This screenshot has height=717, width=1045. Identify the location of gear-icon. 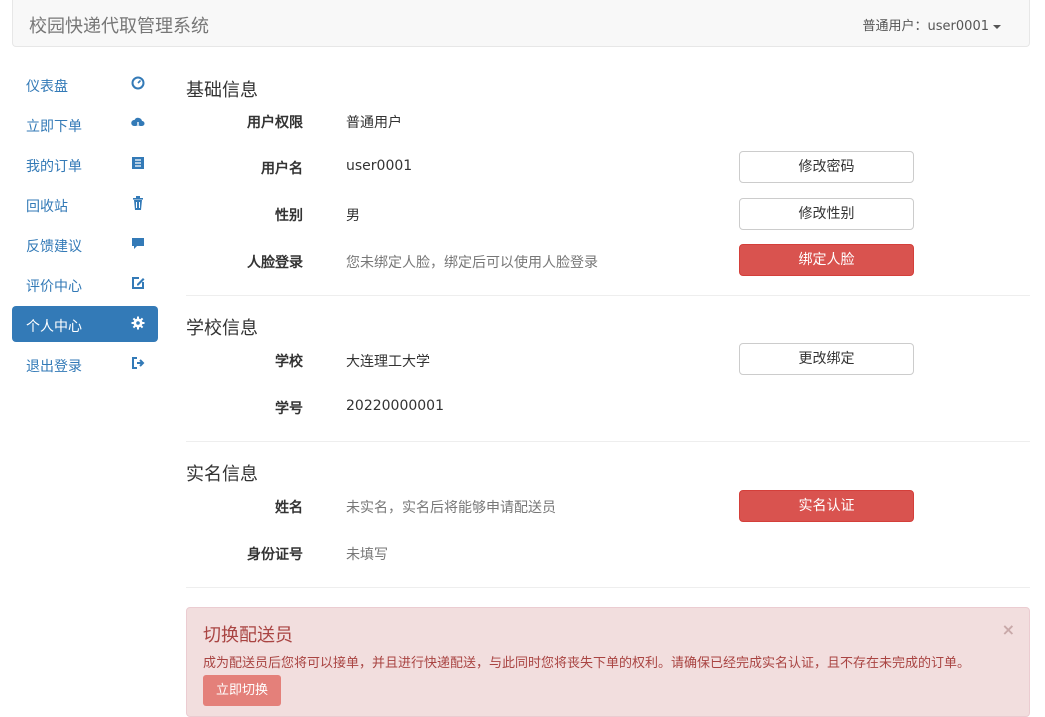
(138, 323).